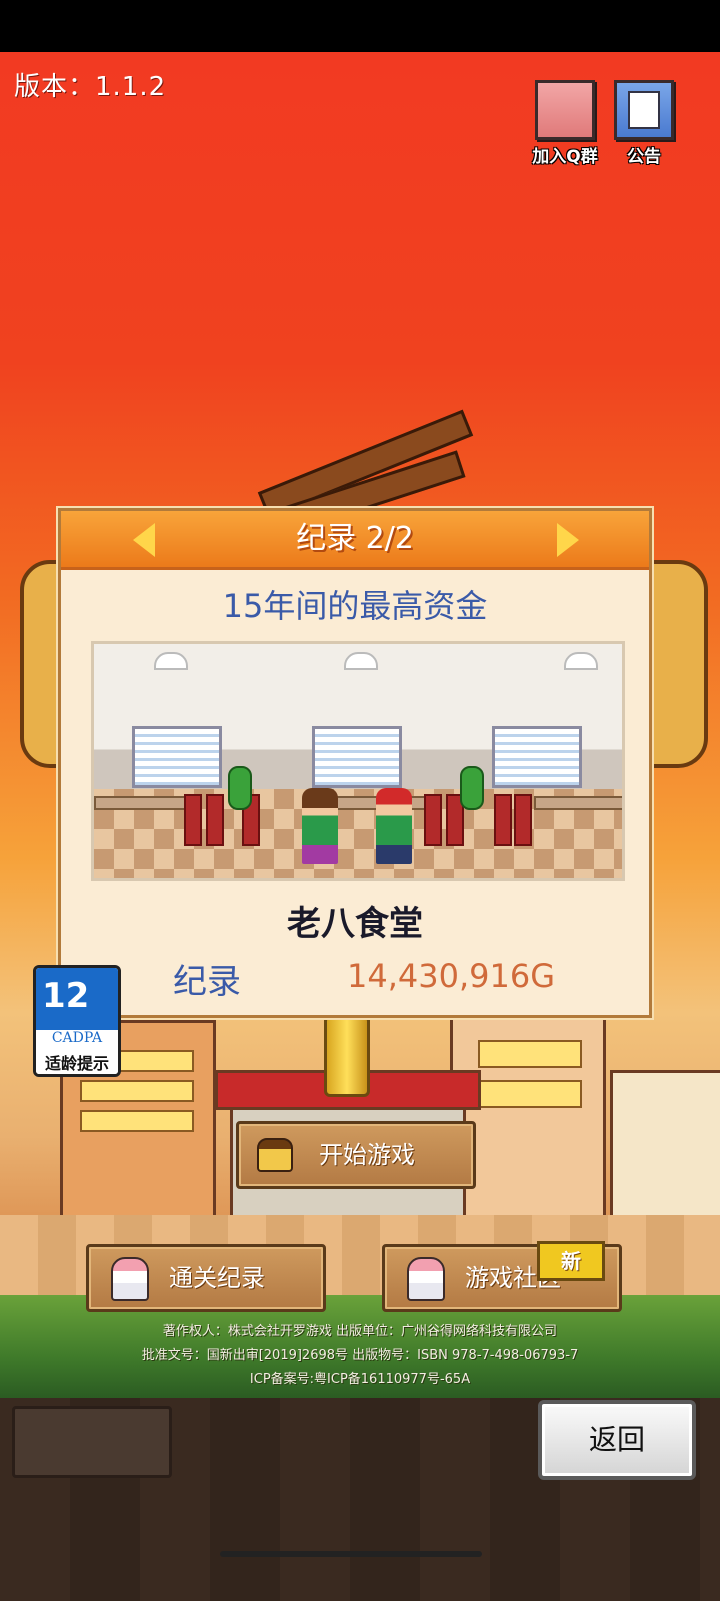  Describe the element at coordinates (644, 157) in the screenshot. I see `notice-label: 公告` at that location.